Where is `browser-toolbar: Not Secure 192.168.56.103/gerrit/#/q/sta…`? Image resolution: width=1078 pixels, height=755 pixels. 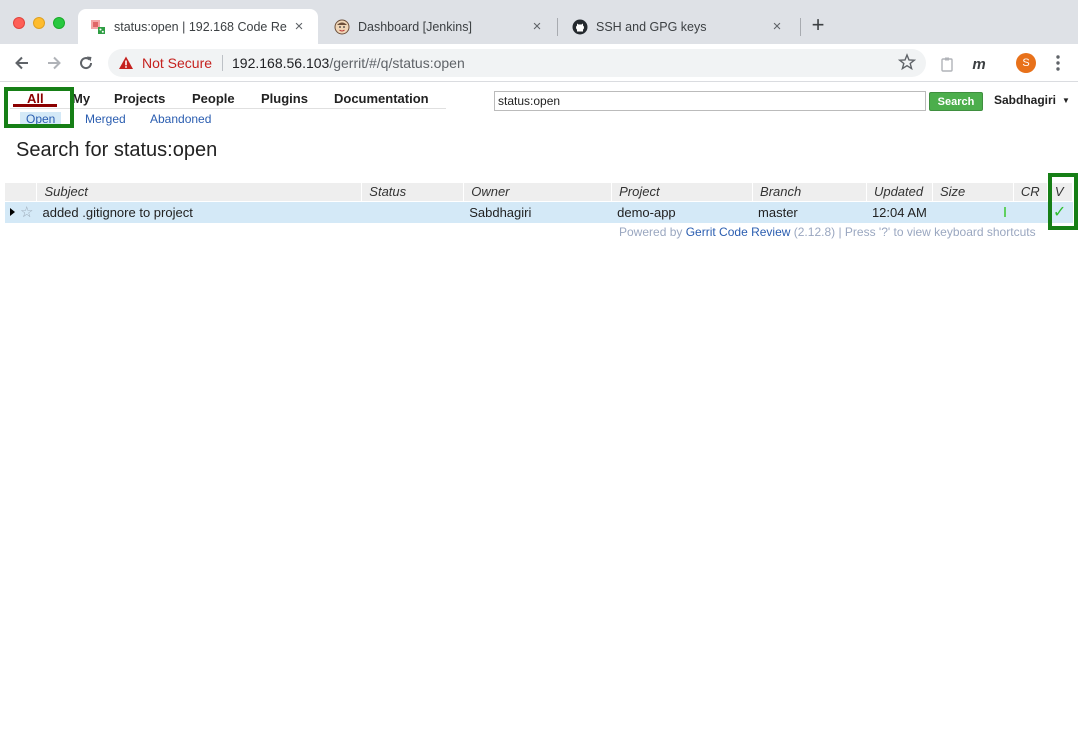 browser-toolbar: Not Secure 192.168.56.103/gerrit/#/q/sta… is located at coordinates (539, 63).